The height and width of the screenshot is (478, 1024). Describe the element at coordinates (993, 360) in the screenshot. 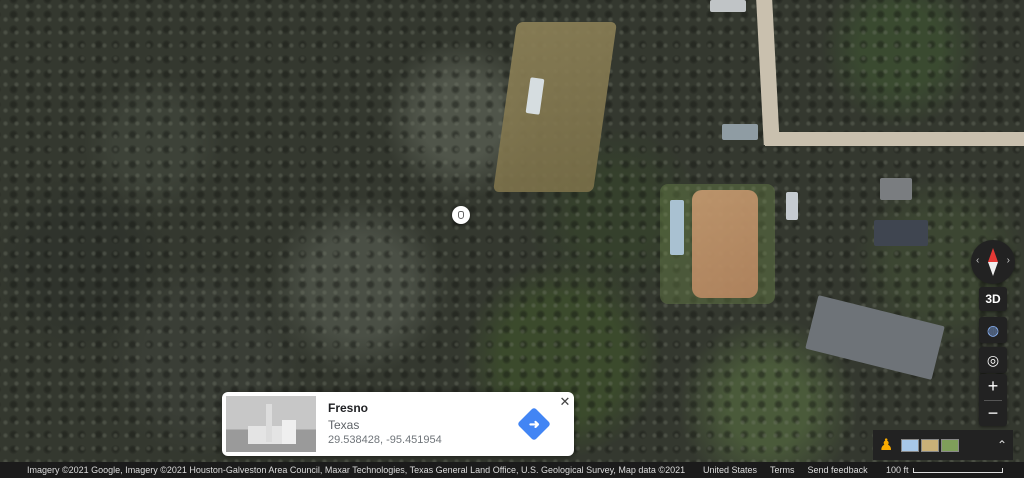

I see `my-location-icon: ◎` at that location.